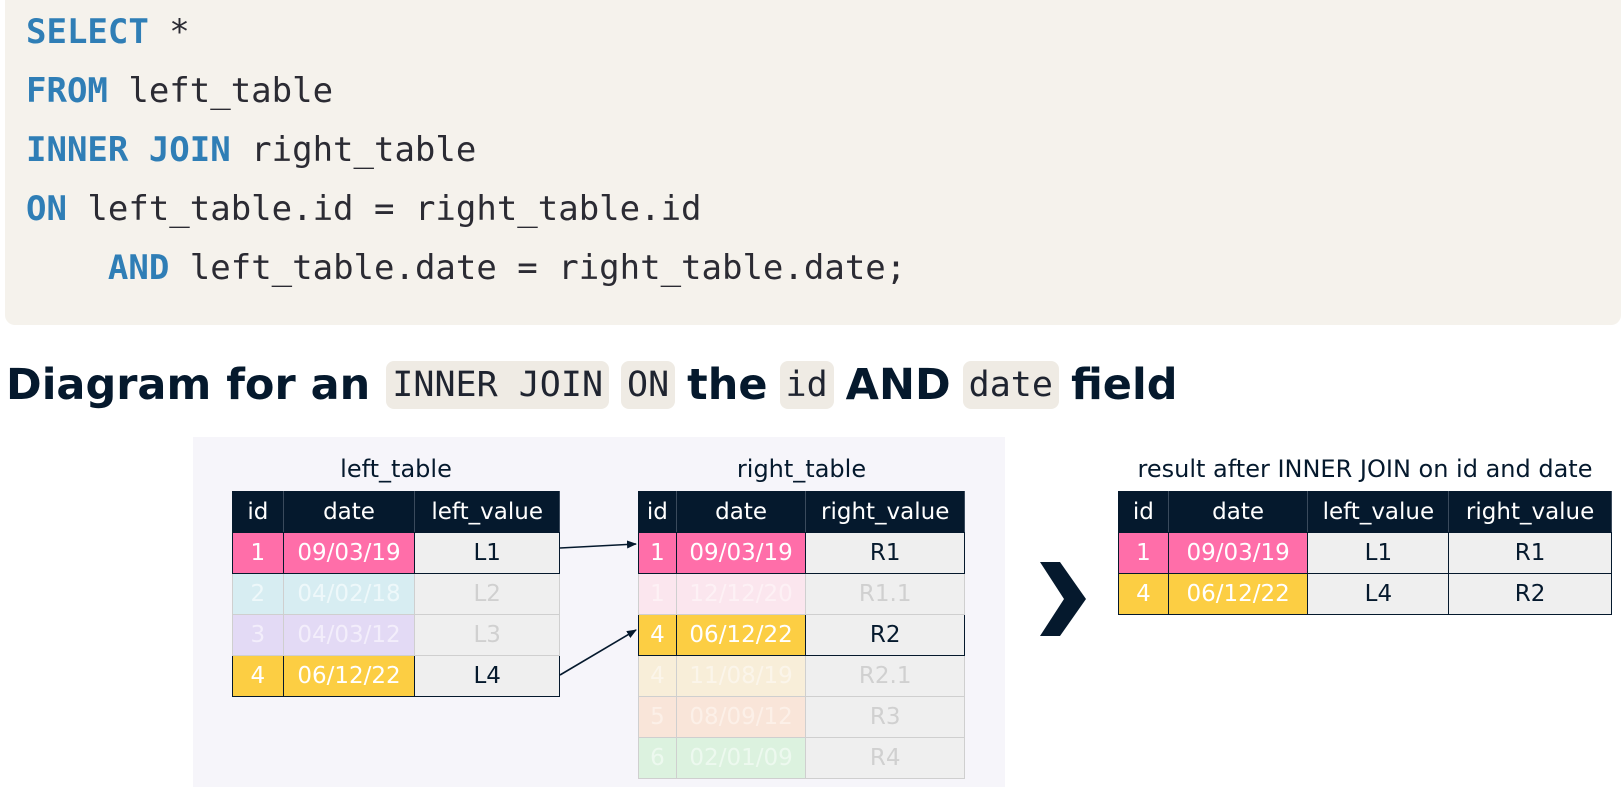 This screenshot has width=1621, height=803. What do you see at coordinates (1530, 594) in the screenshot?
I see `cell-right-value: R2` at bounding box center [1530, 594].